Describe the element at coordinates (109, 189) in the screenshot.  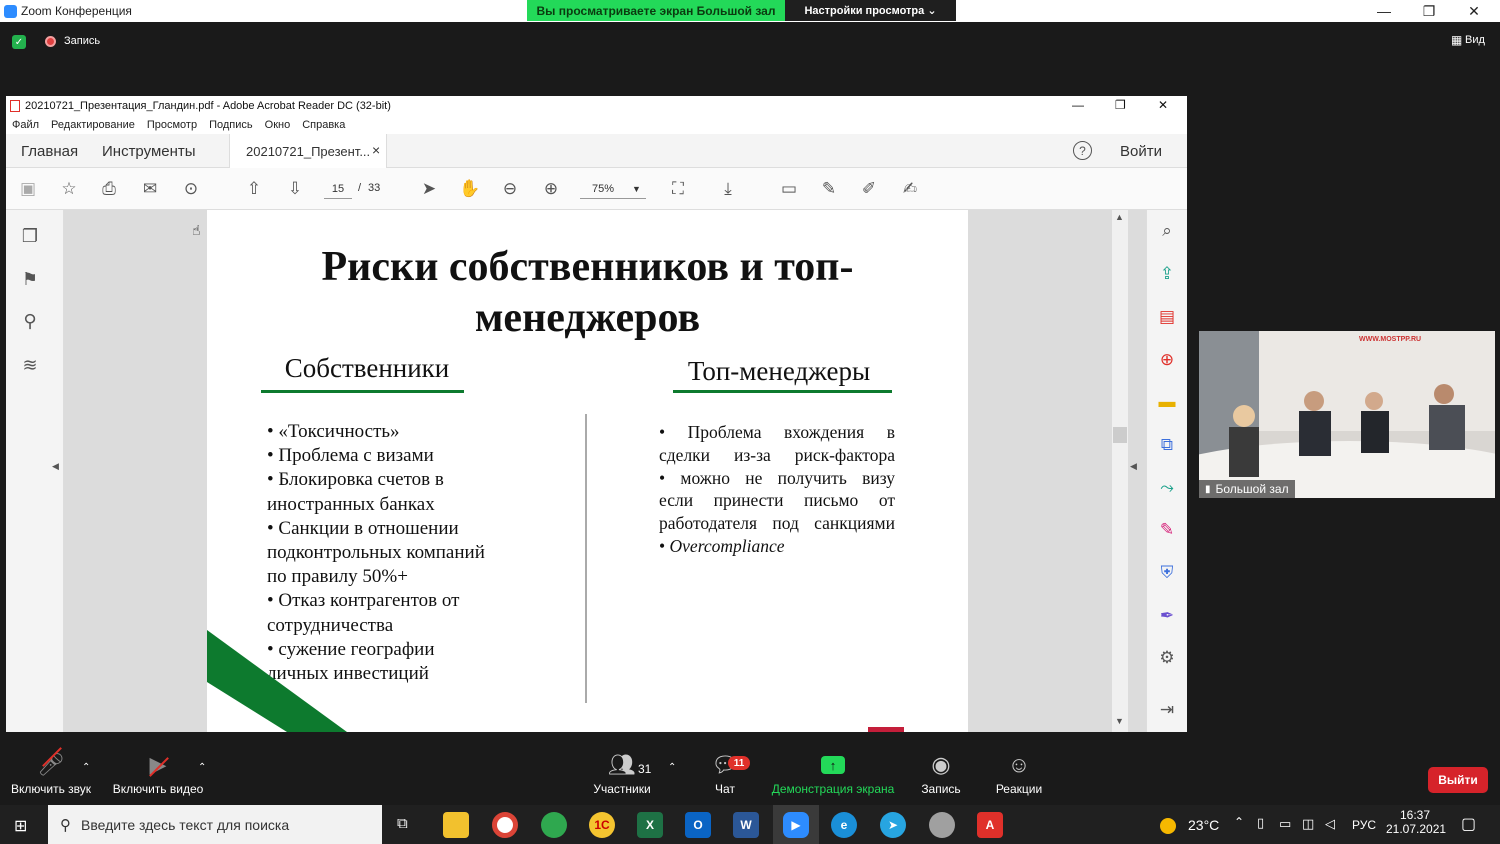
I see `print-icon: ⎙` at that location.